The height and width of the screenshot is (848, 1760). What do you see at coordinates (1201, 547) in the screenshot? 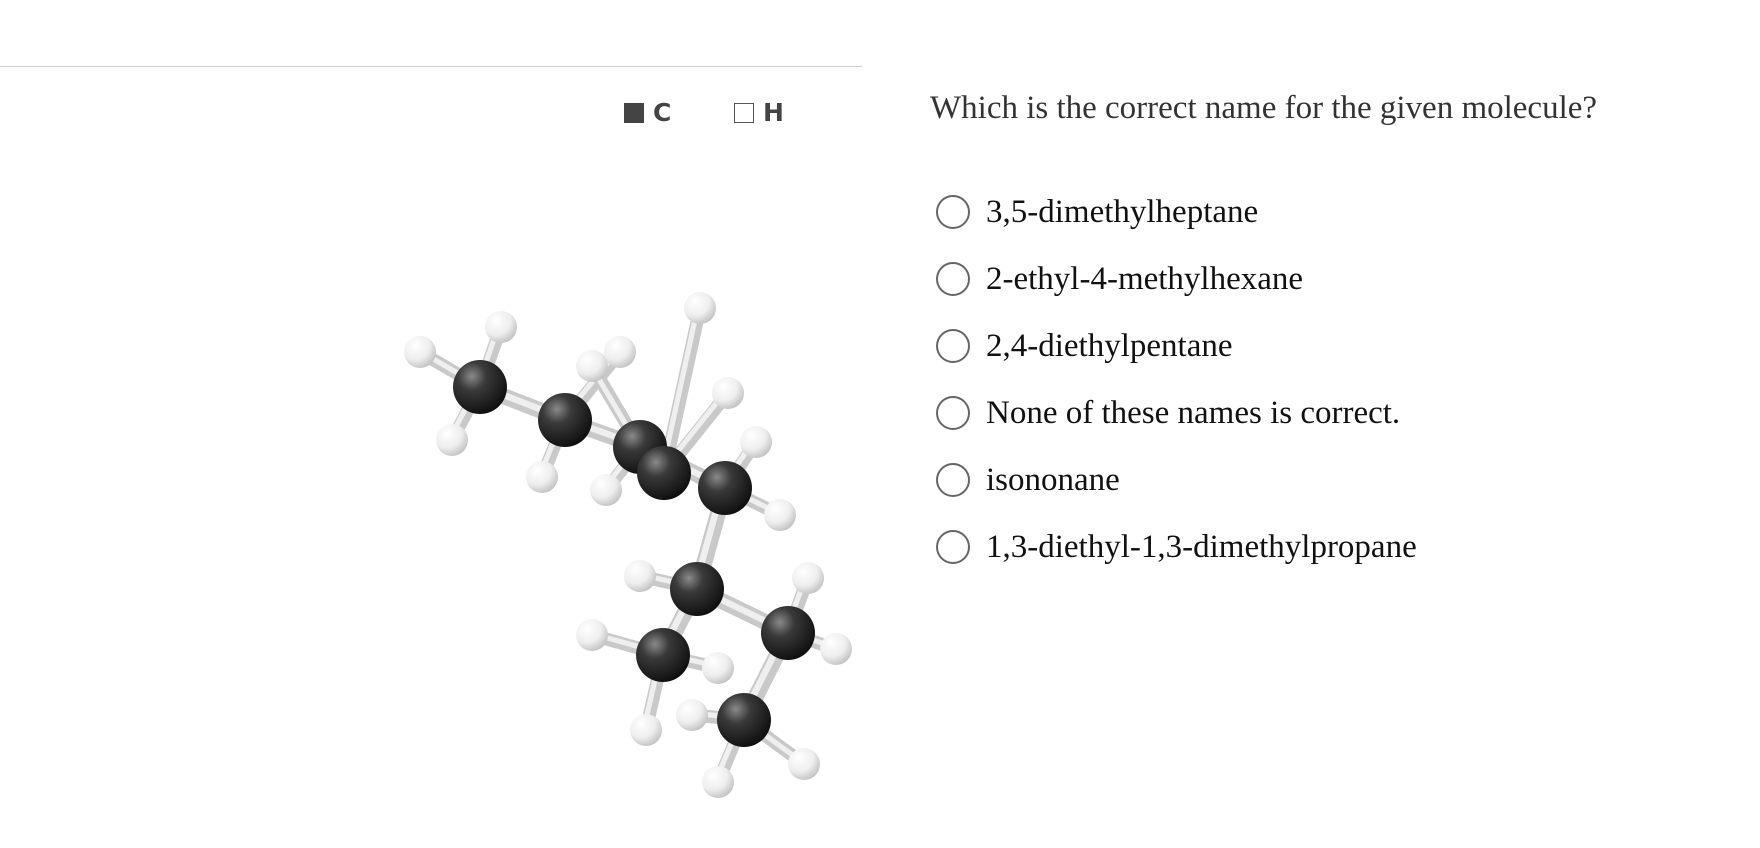
I see `choice-label: 1,3-diethyl-1,3-dimethylpropane` at bounding box center [1201, 547].